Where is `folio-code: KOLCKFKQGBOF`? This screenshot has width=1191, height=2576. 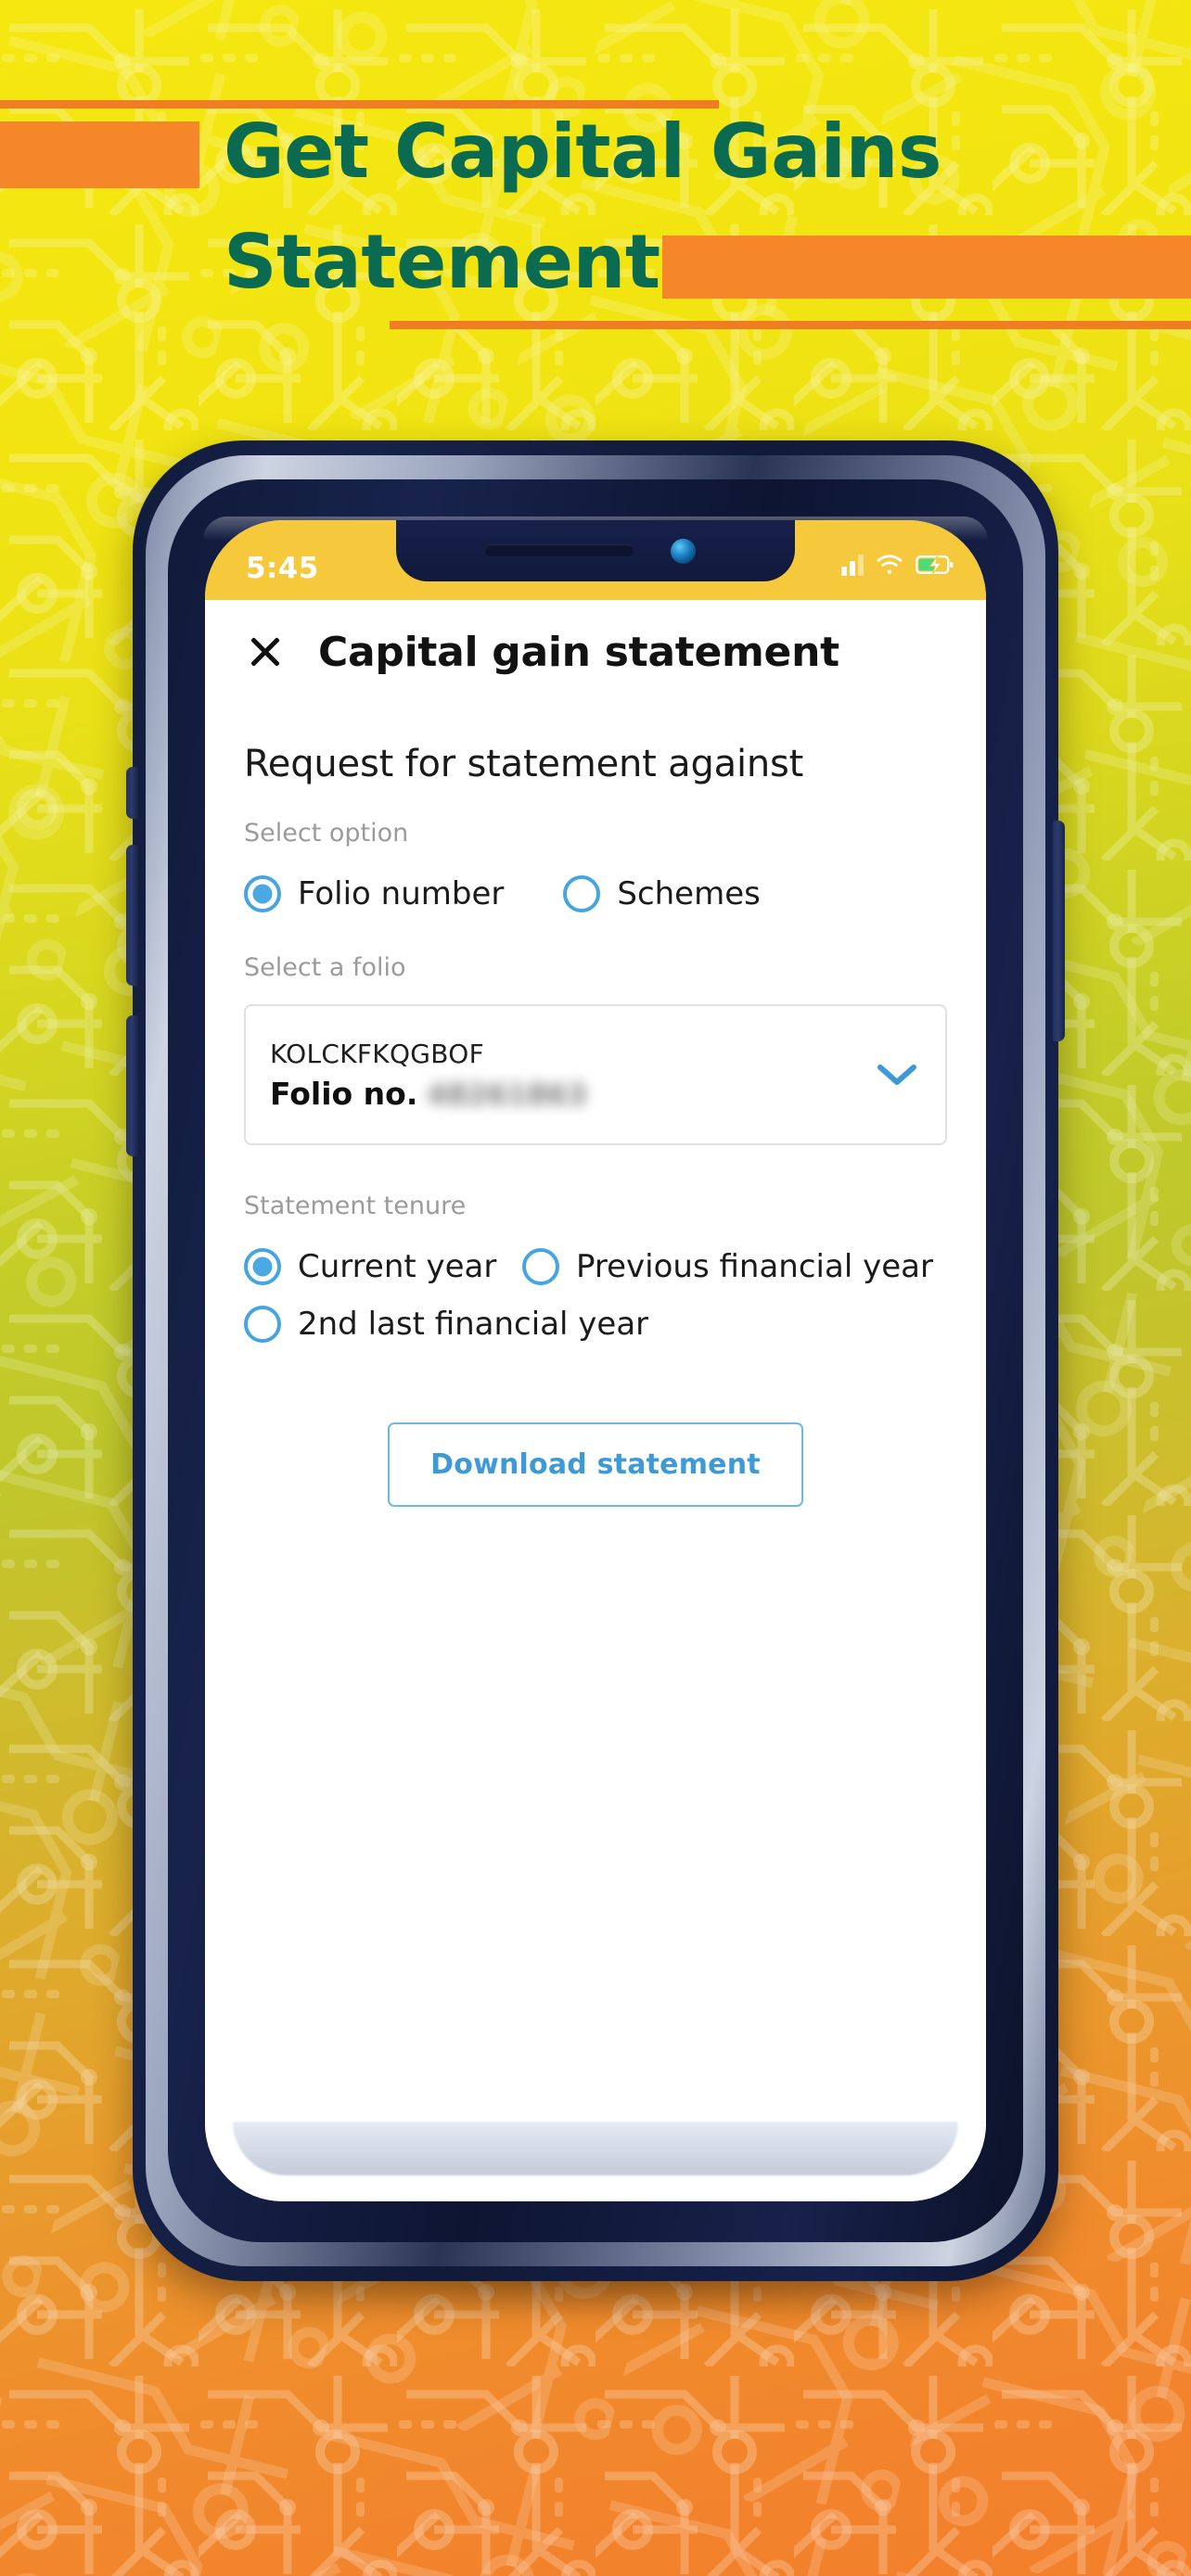 folio-code: KOLCKFKQGBOF is located at coordinates (377, 1053).